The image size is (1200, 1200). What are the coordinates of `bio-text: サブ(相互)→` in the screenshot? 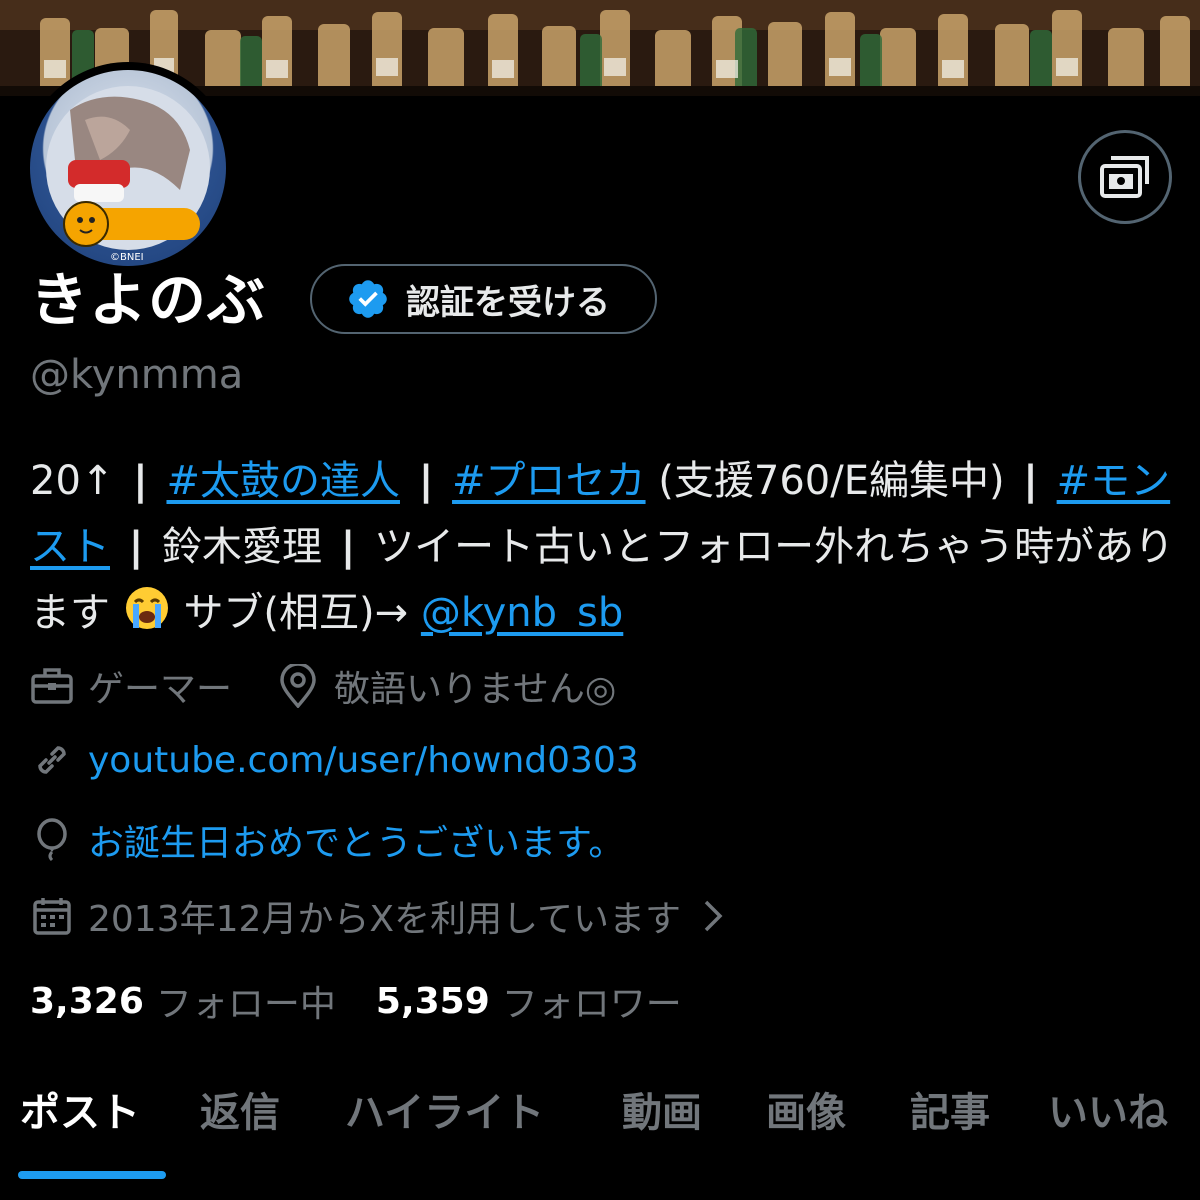 It's located at (296, 613).